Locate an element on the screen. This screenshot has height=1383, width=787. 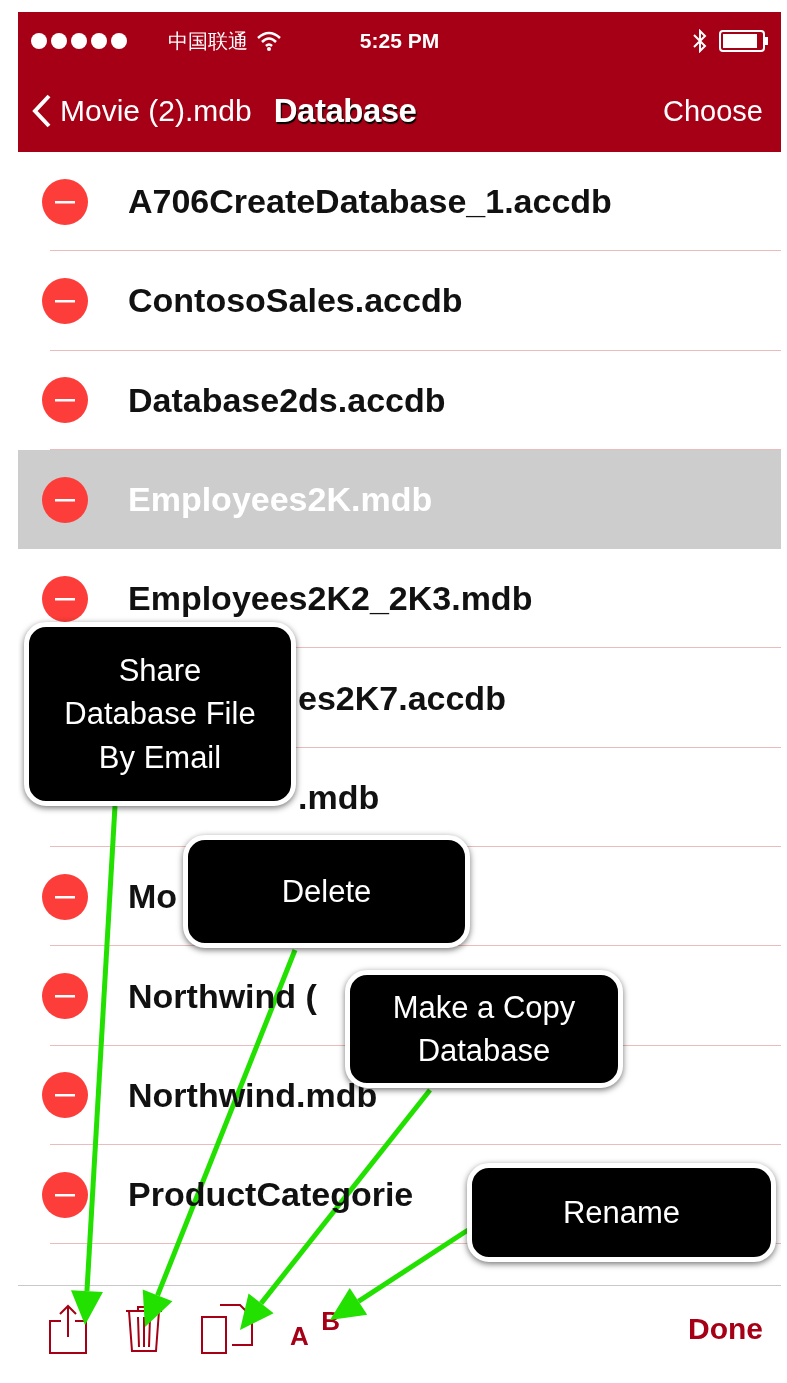
file-name: .mdb is located at coordinates (339, 797).